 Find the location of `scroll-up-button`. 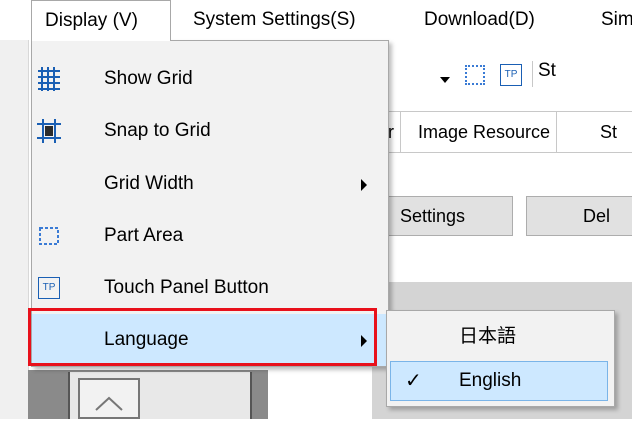

scroll-up-button is located at coordinates (109, 398).